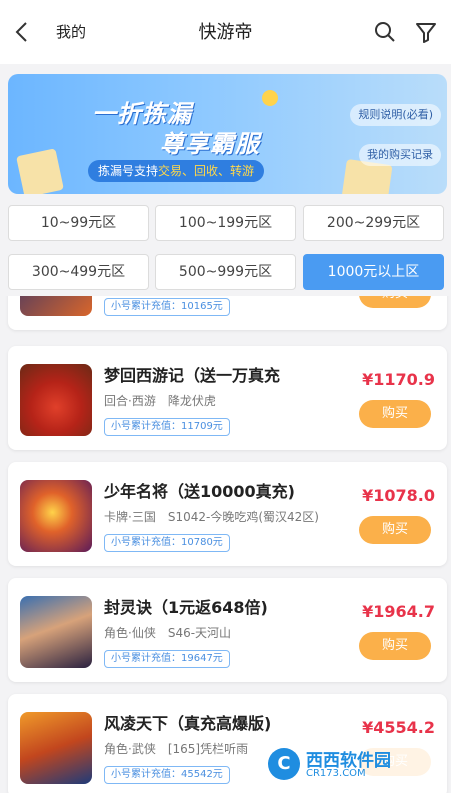 The width and height of the screenshot is (451, 793). I want to click on range-300-499: 300~499元区, so click(78, 272).